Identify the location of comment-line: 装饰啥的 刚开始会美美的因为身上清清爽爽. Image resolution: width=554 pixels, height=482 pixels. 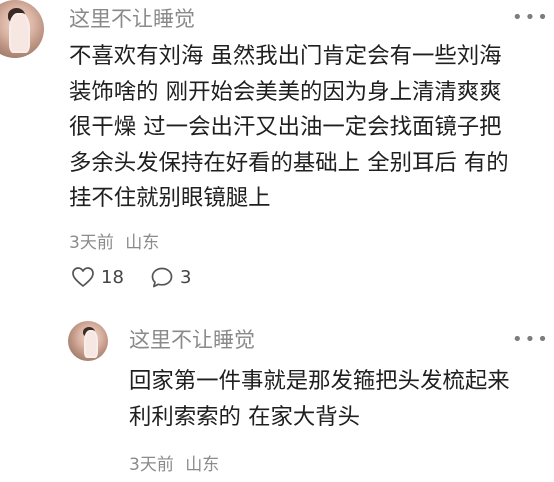
(285, 91).